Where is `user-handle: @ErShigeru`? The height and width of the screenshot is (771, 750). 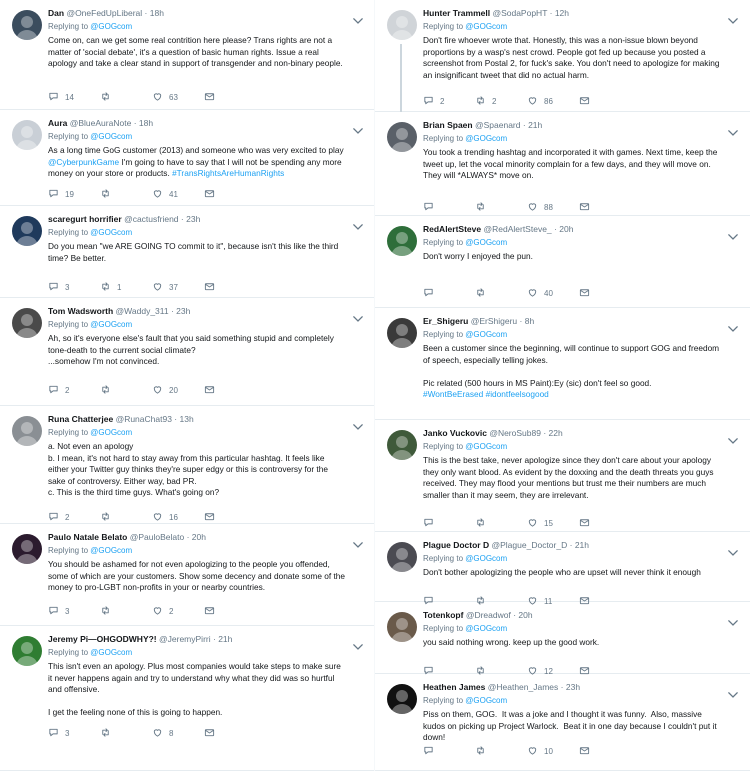 user-handle: @ErShigeru is located at coordinates (494, 321).